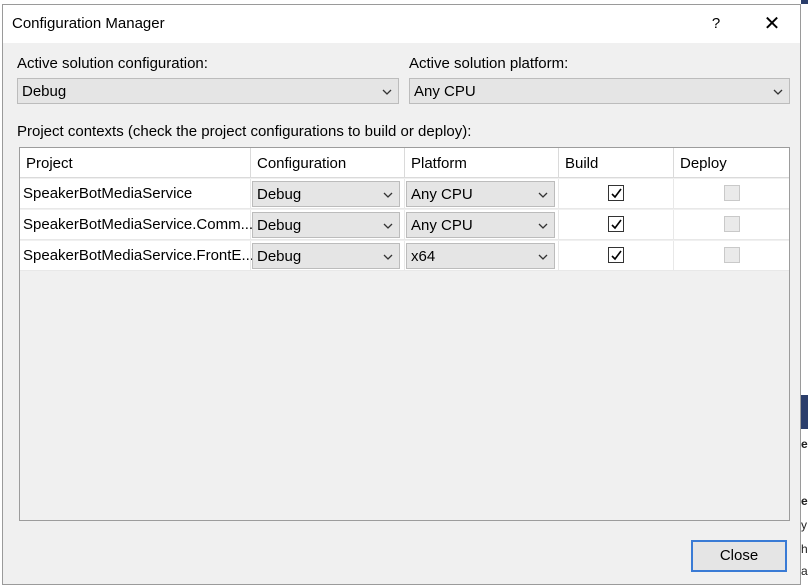 Image resolution: width=808 pixels, height=585 pixels. Describe the element at coordinates (88, 23) in the screenshot. I see `dialog-title: Configuration Manager` at that location.